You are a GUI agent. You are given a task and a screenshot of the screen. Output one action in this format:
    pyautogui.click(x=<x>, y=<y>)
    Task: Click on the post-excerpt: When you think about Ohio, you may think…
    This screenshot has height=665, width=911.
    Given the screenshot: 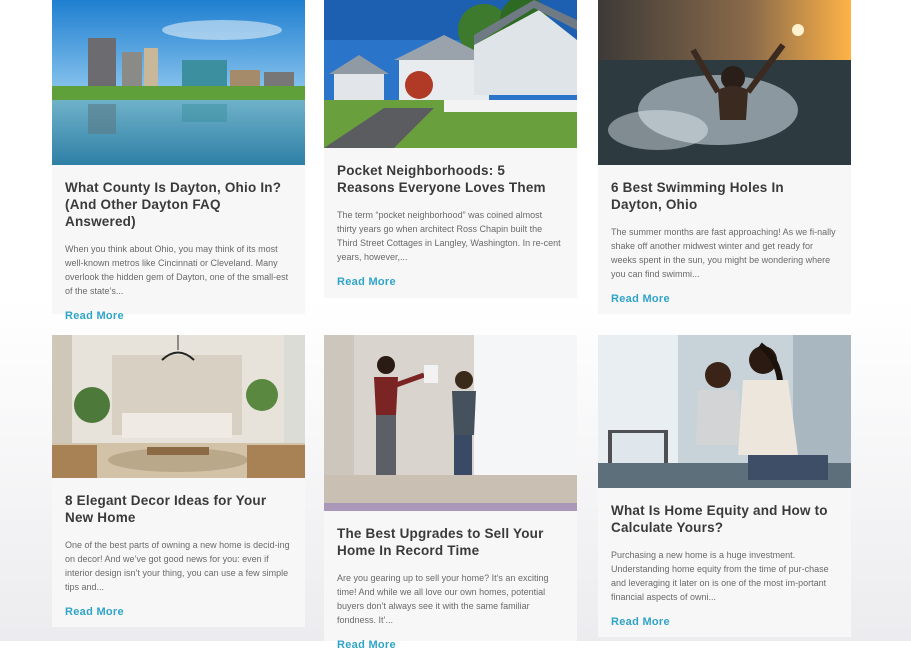 What is the action you would take?
    pyautogui.click(x=177, y=270)
    